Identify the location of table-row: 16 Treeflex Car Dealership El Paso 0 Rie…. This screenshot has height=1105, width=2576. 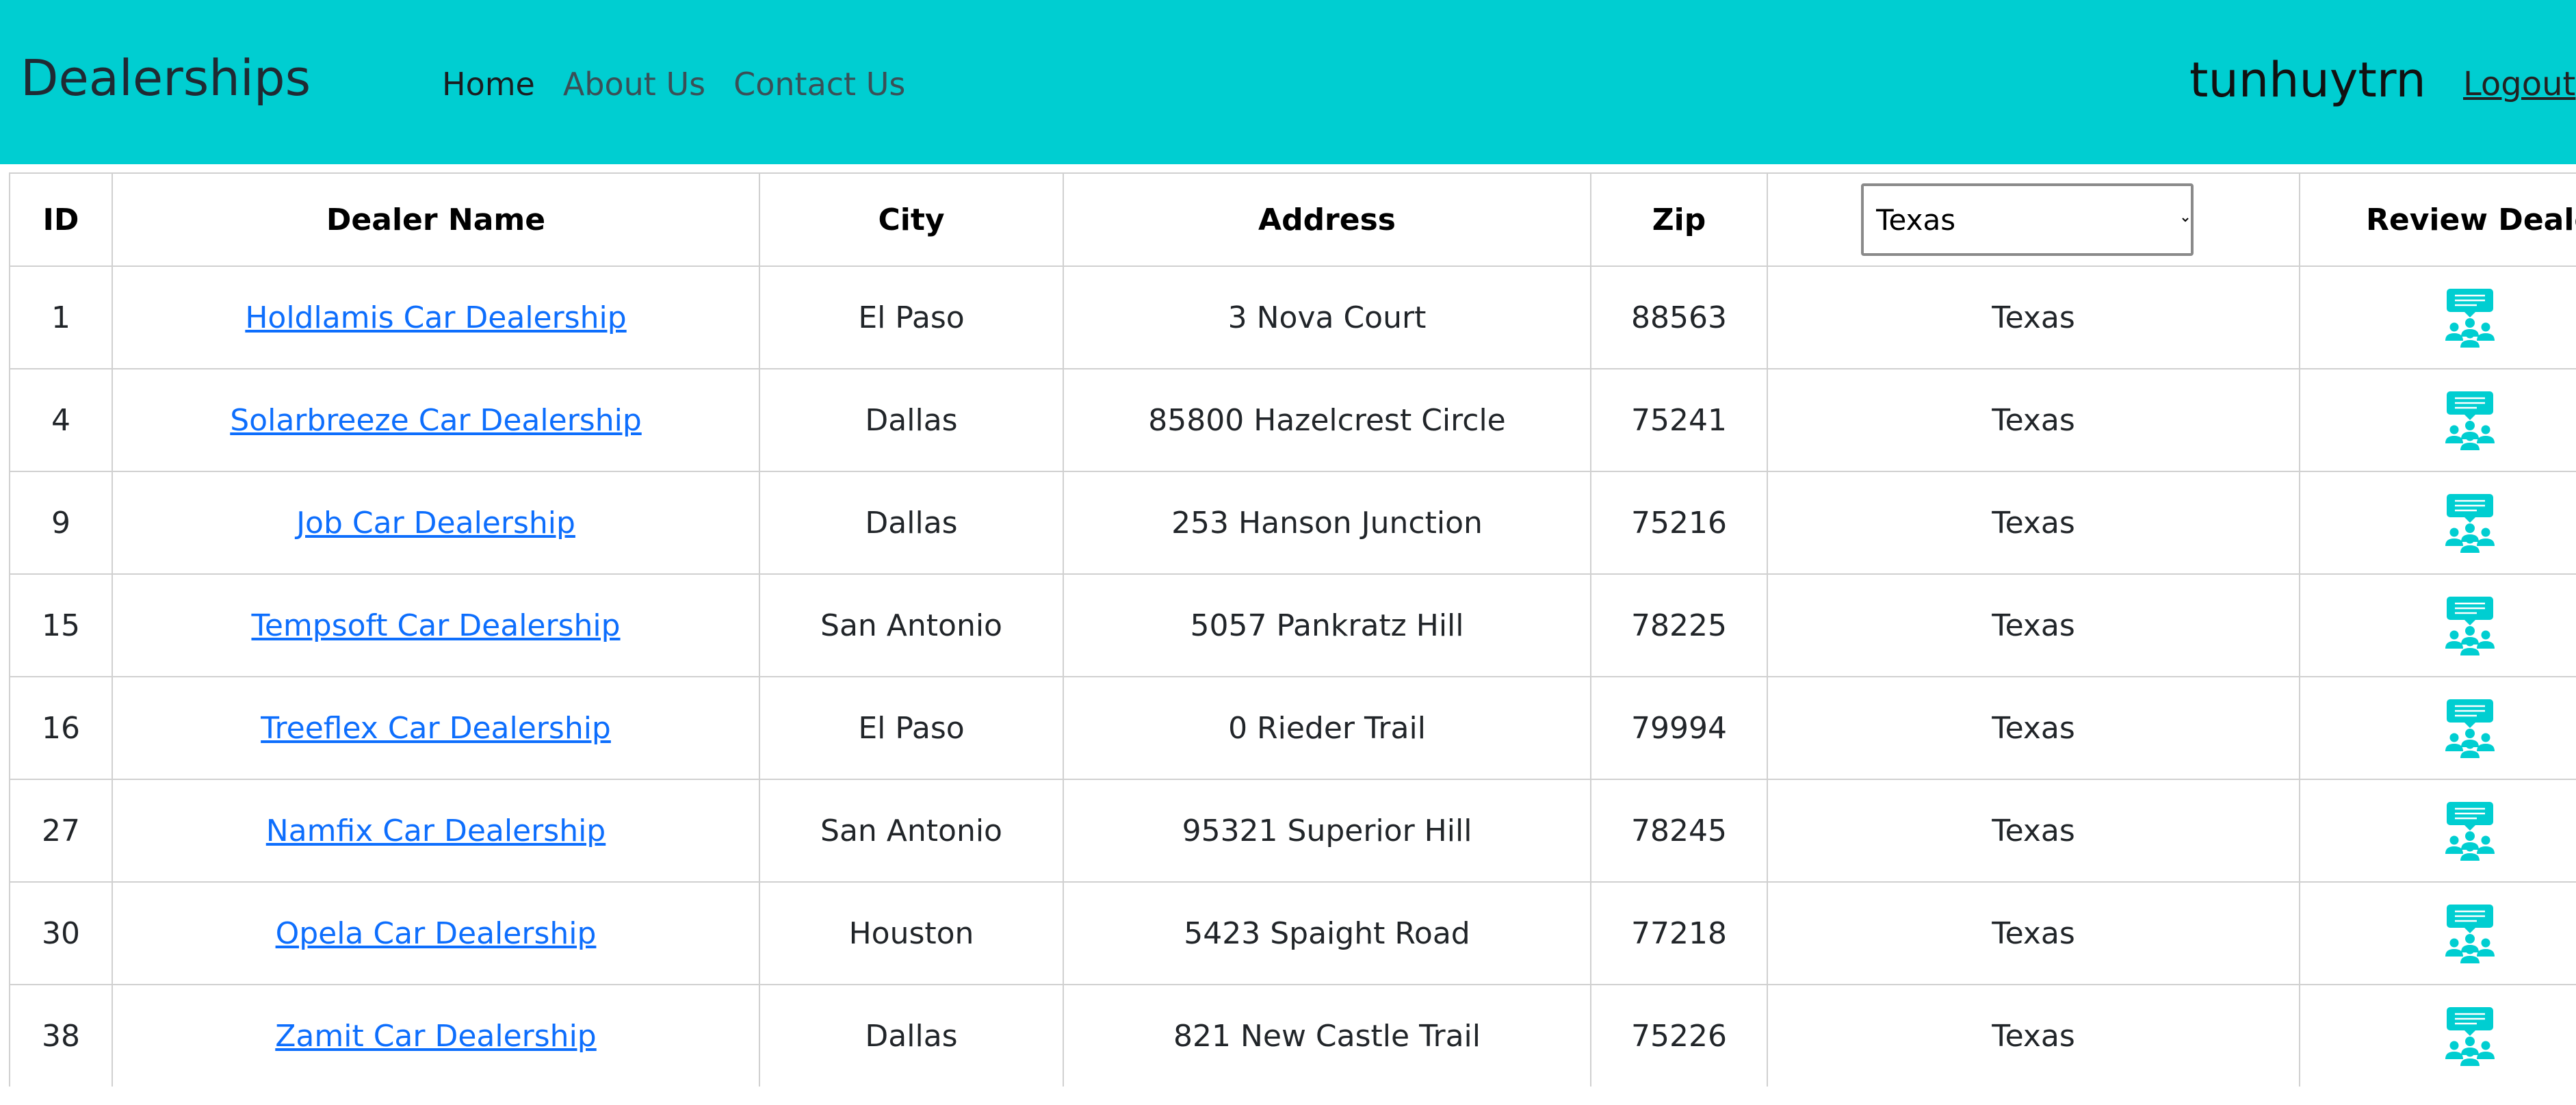
(1292, 728).